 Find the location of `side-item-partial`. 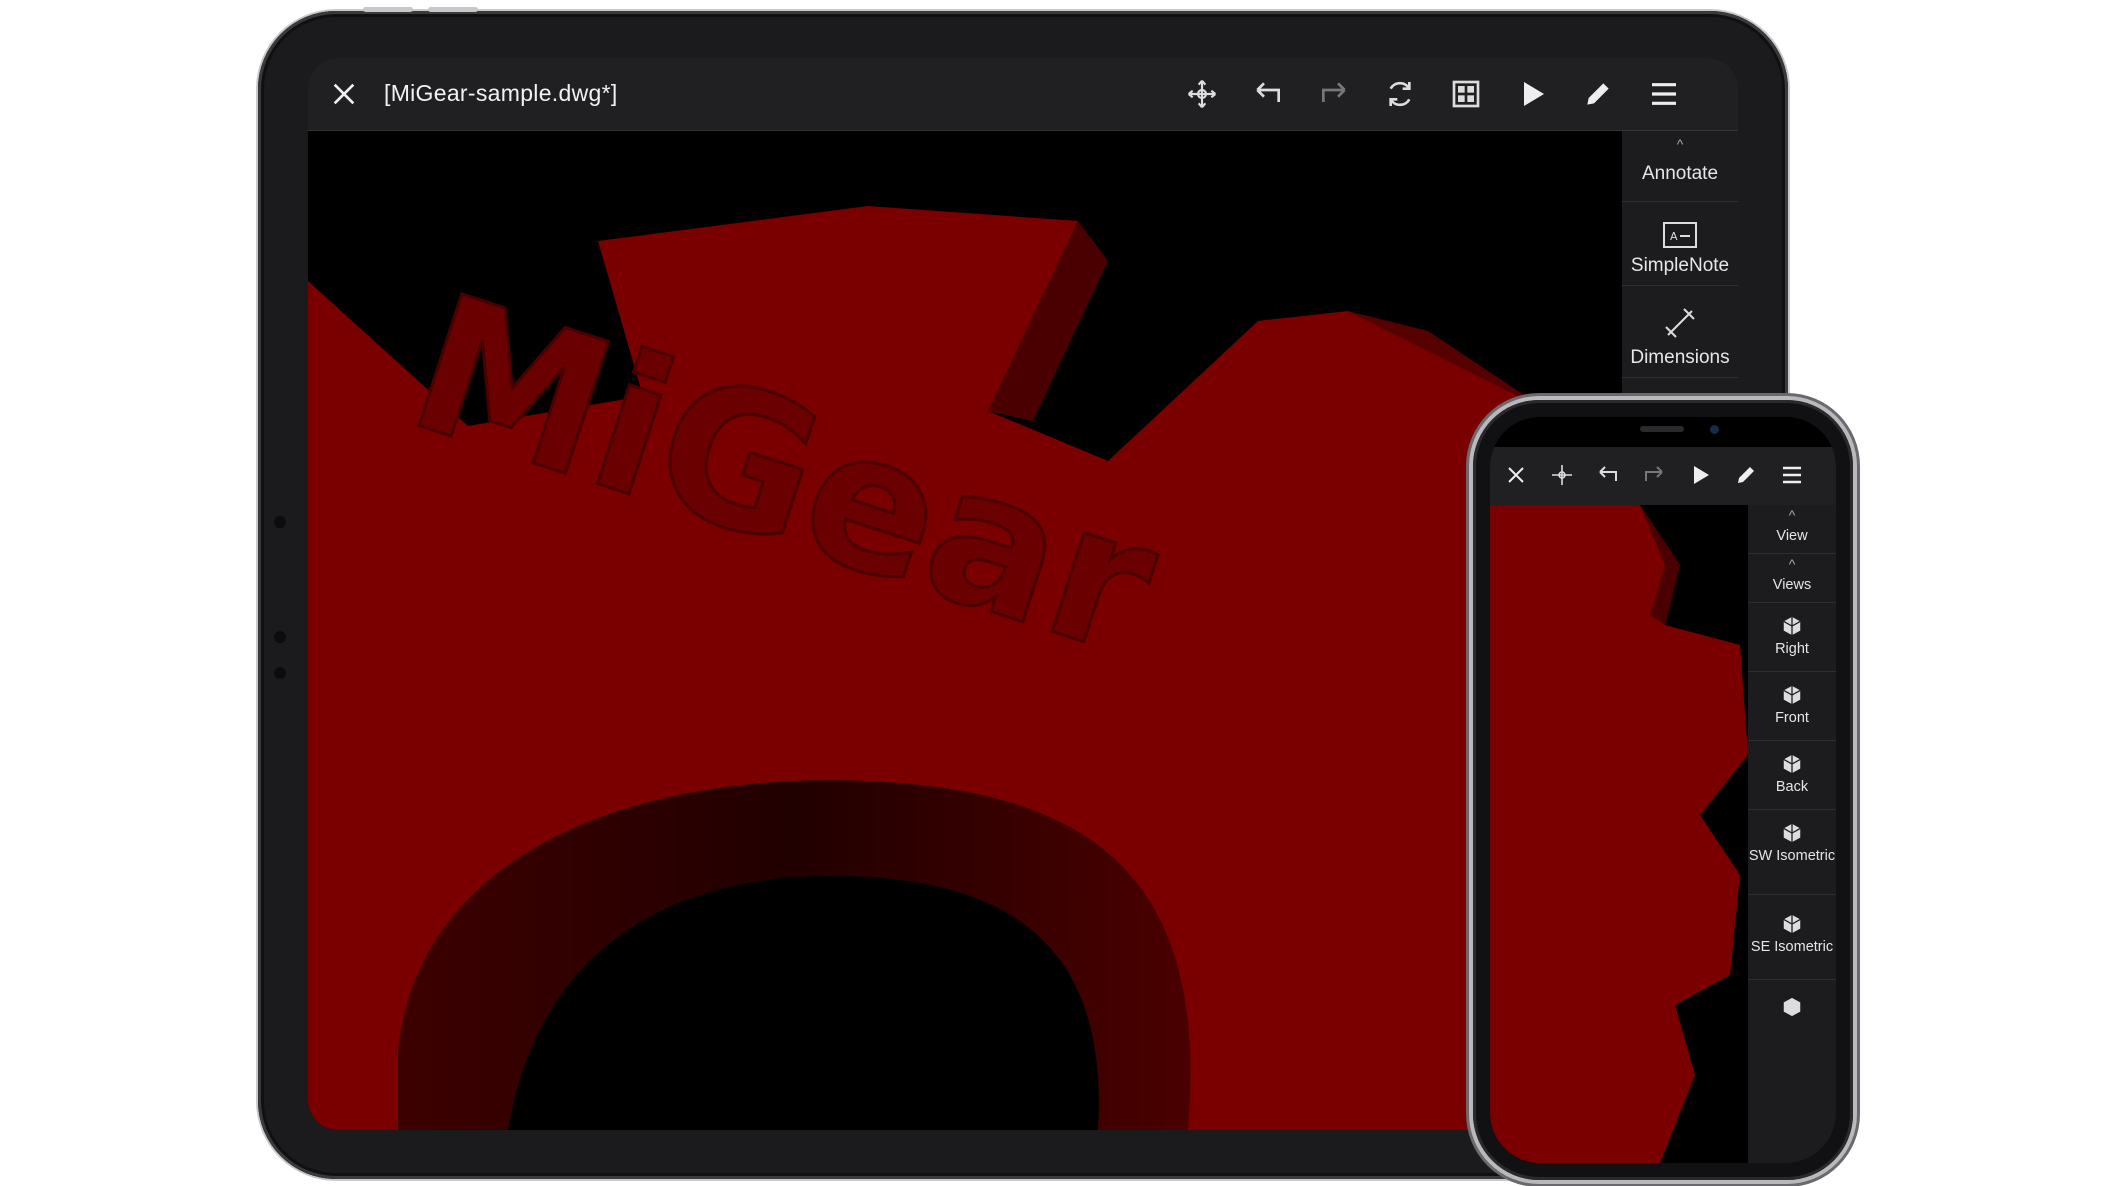

side-item-partial is located at coordinates (1792, 1000).